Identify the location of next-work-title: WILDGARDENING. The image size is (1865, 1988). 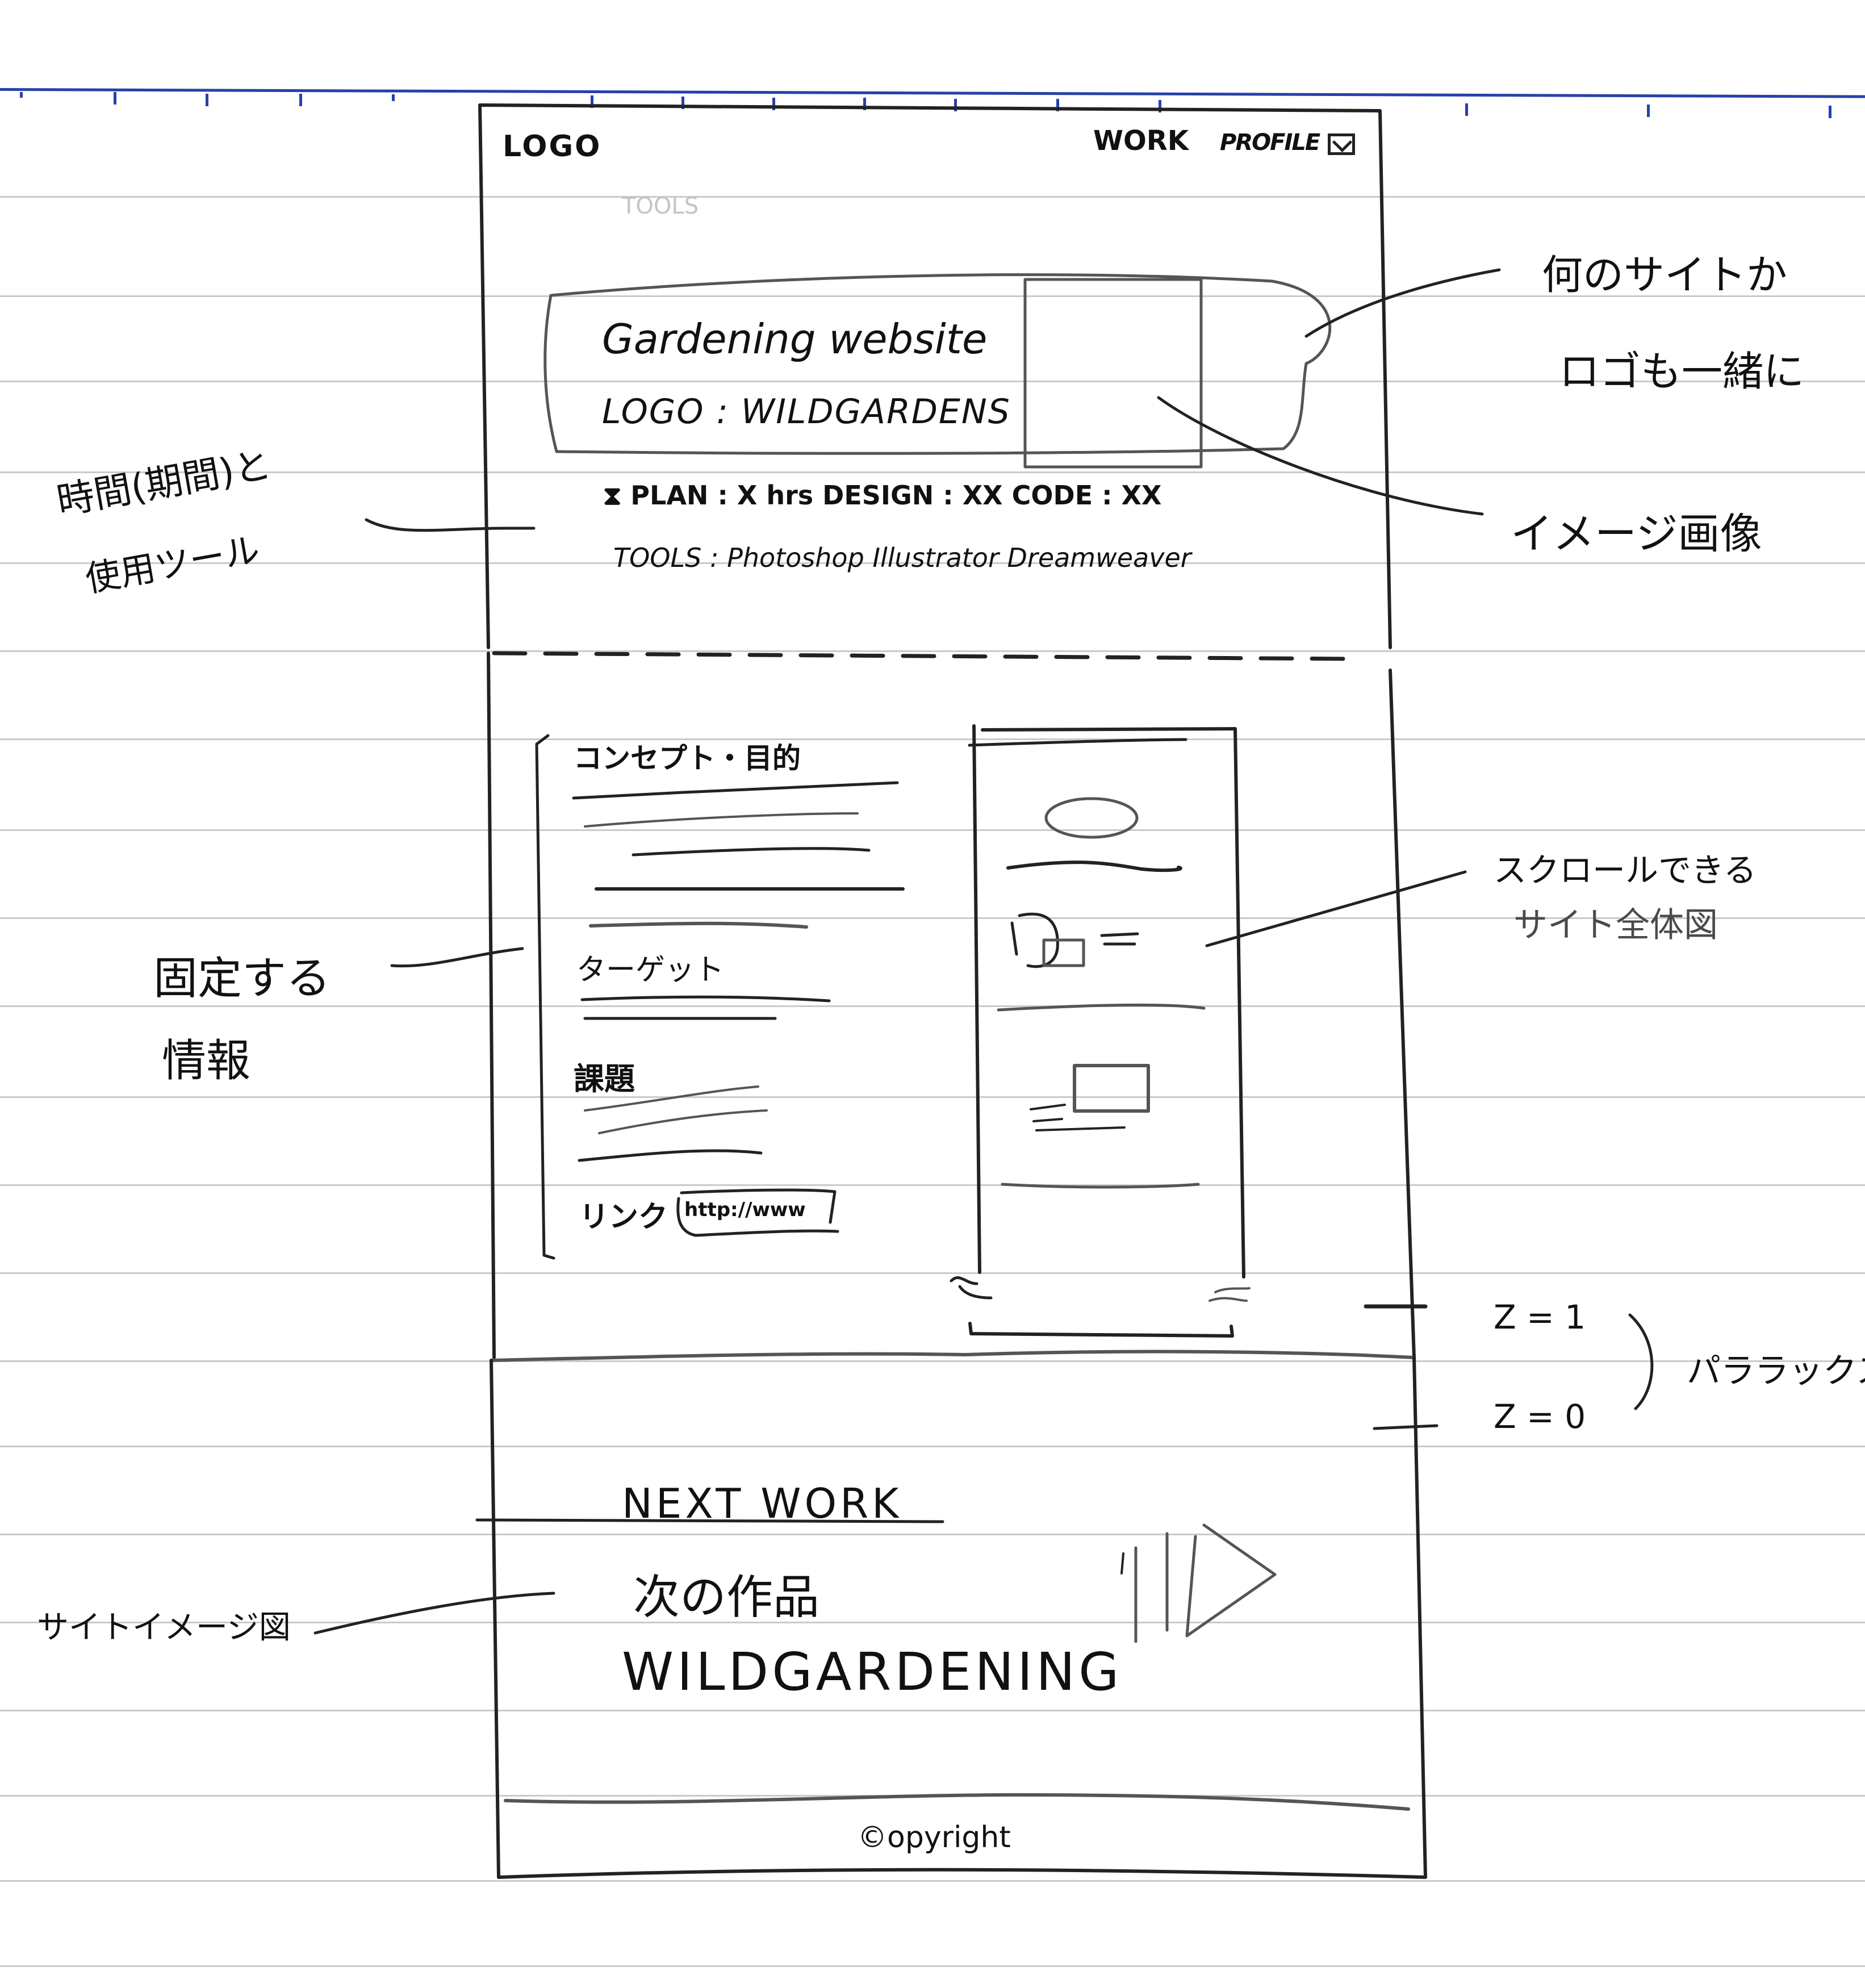
(872, 1672).